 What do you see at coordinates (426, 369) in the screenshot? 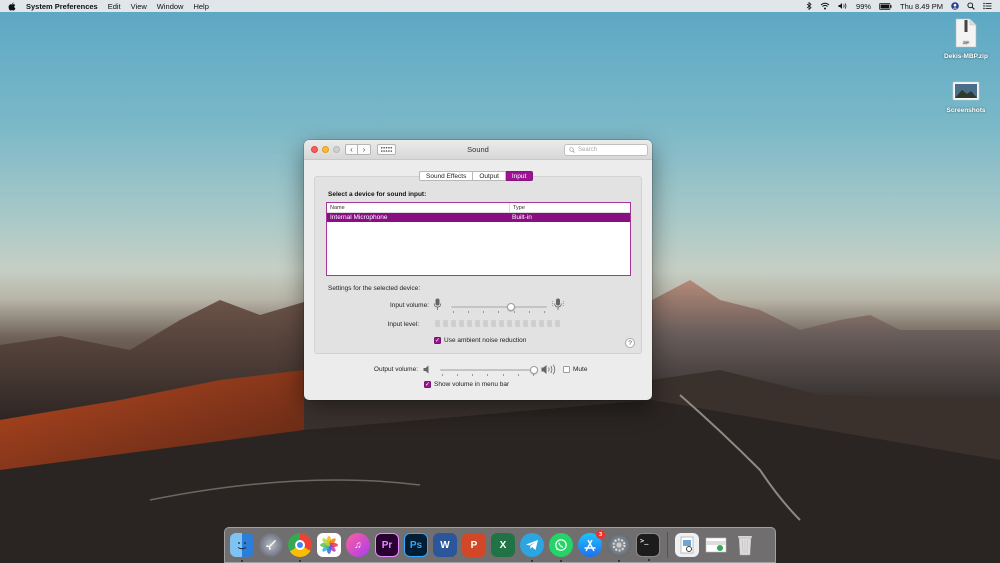
I see `speaker-low-icon` at bounding box center [426, 369].